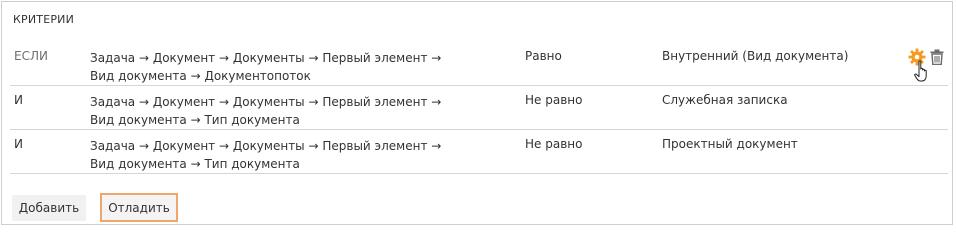 Image resolution: width=956 pixels, height=240 pixels. What do you see at coordinates (725, 100) in the screenshot?
I see `row-value: Служебная записка` at bounding box center [725, 100].